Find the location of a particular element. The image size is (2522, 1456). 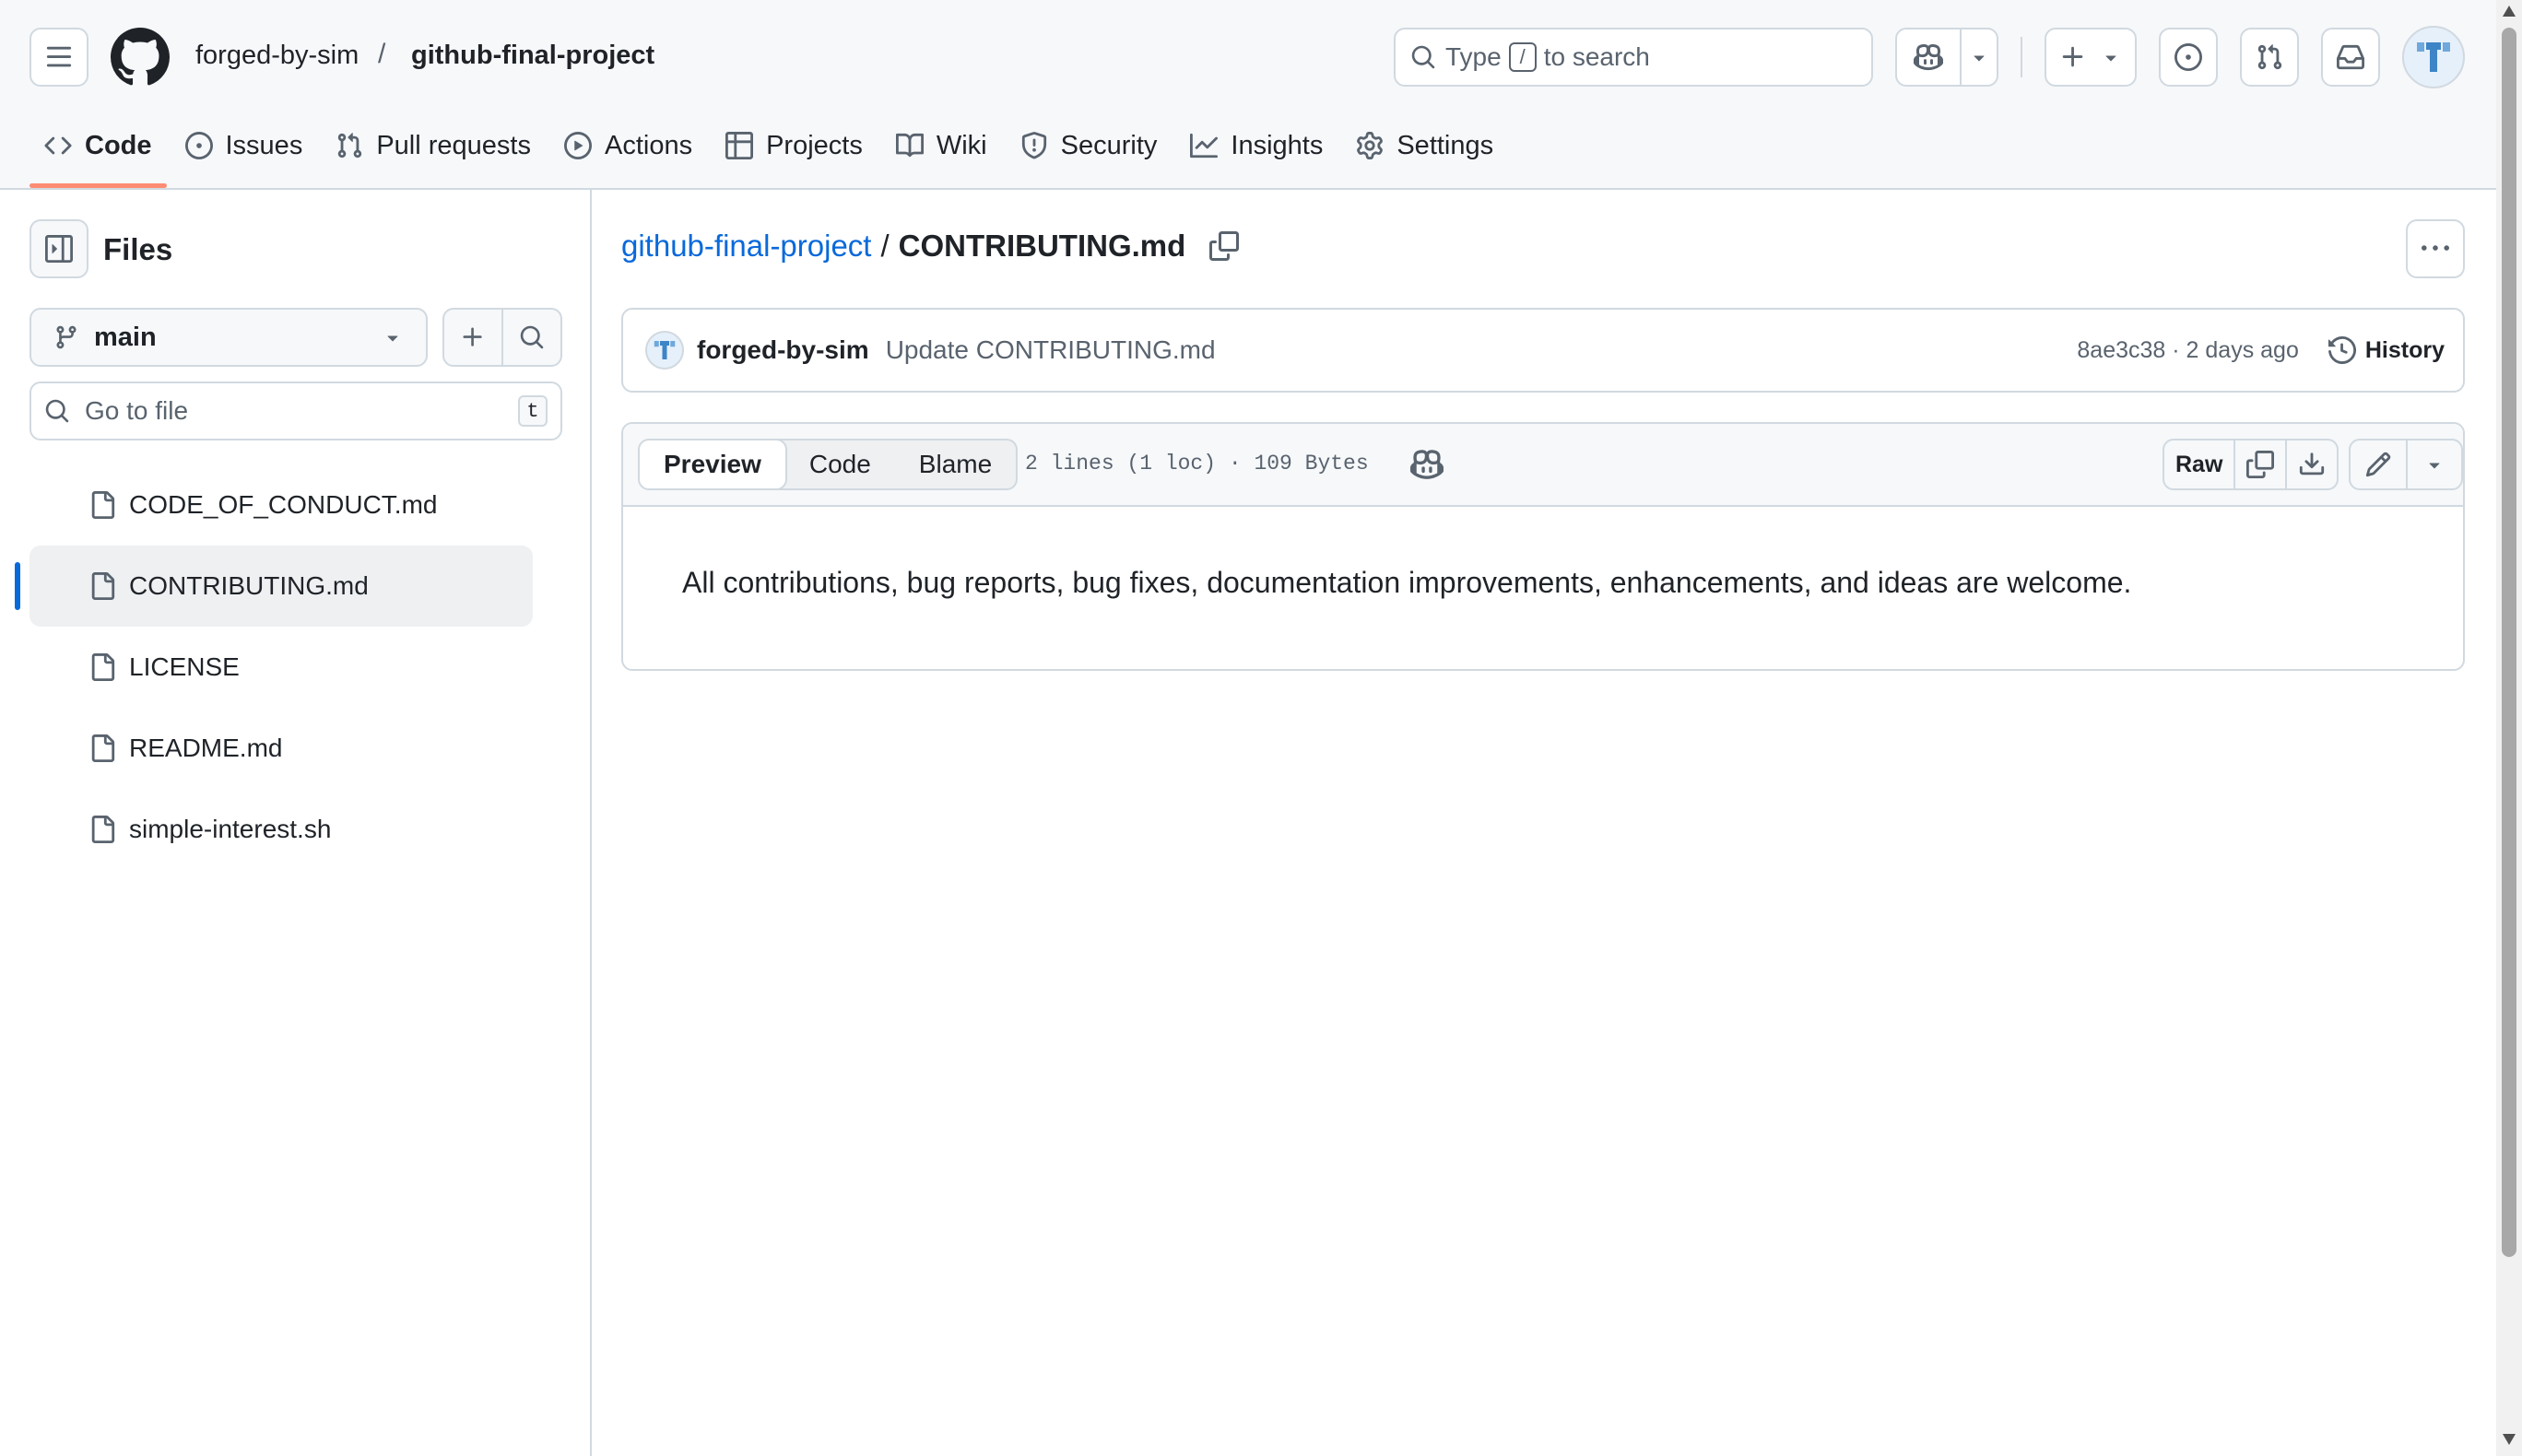

pull-requests-button is located at coordinates (2269, 57).